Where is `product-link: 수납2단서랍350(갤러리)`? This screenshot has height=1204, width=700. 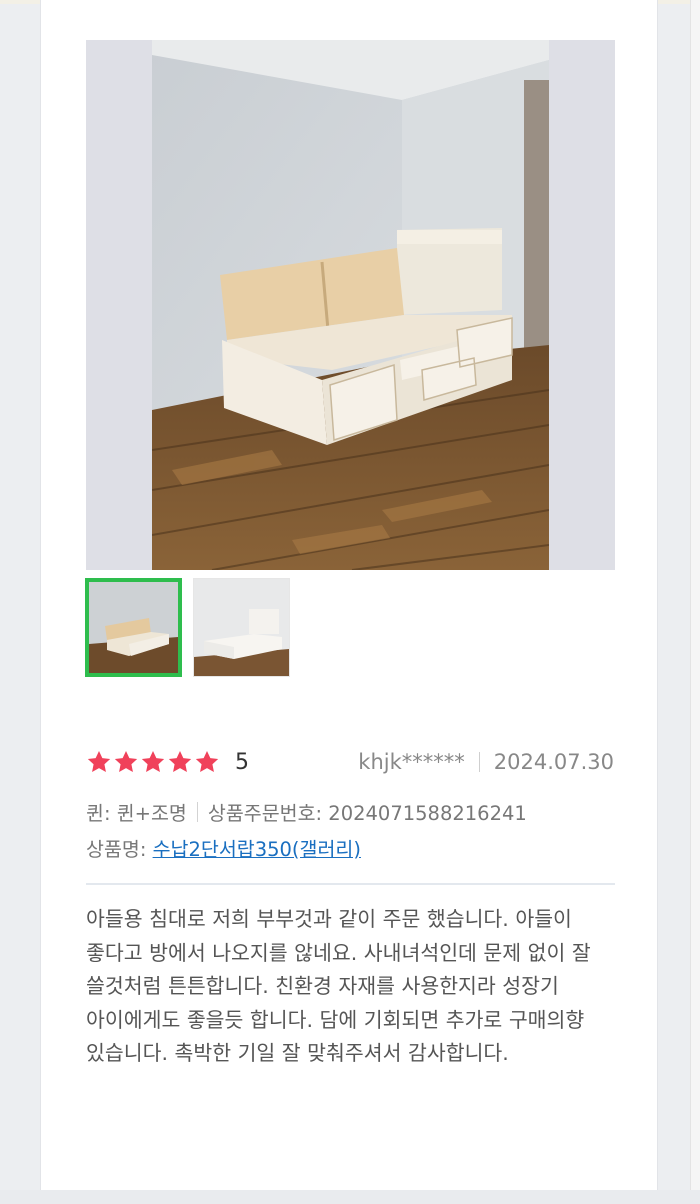
product-link: 수납2단서랍350(갤러리) is located at coordinates (257, 849).